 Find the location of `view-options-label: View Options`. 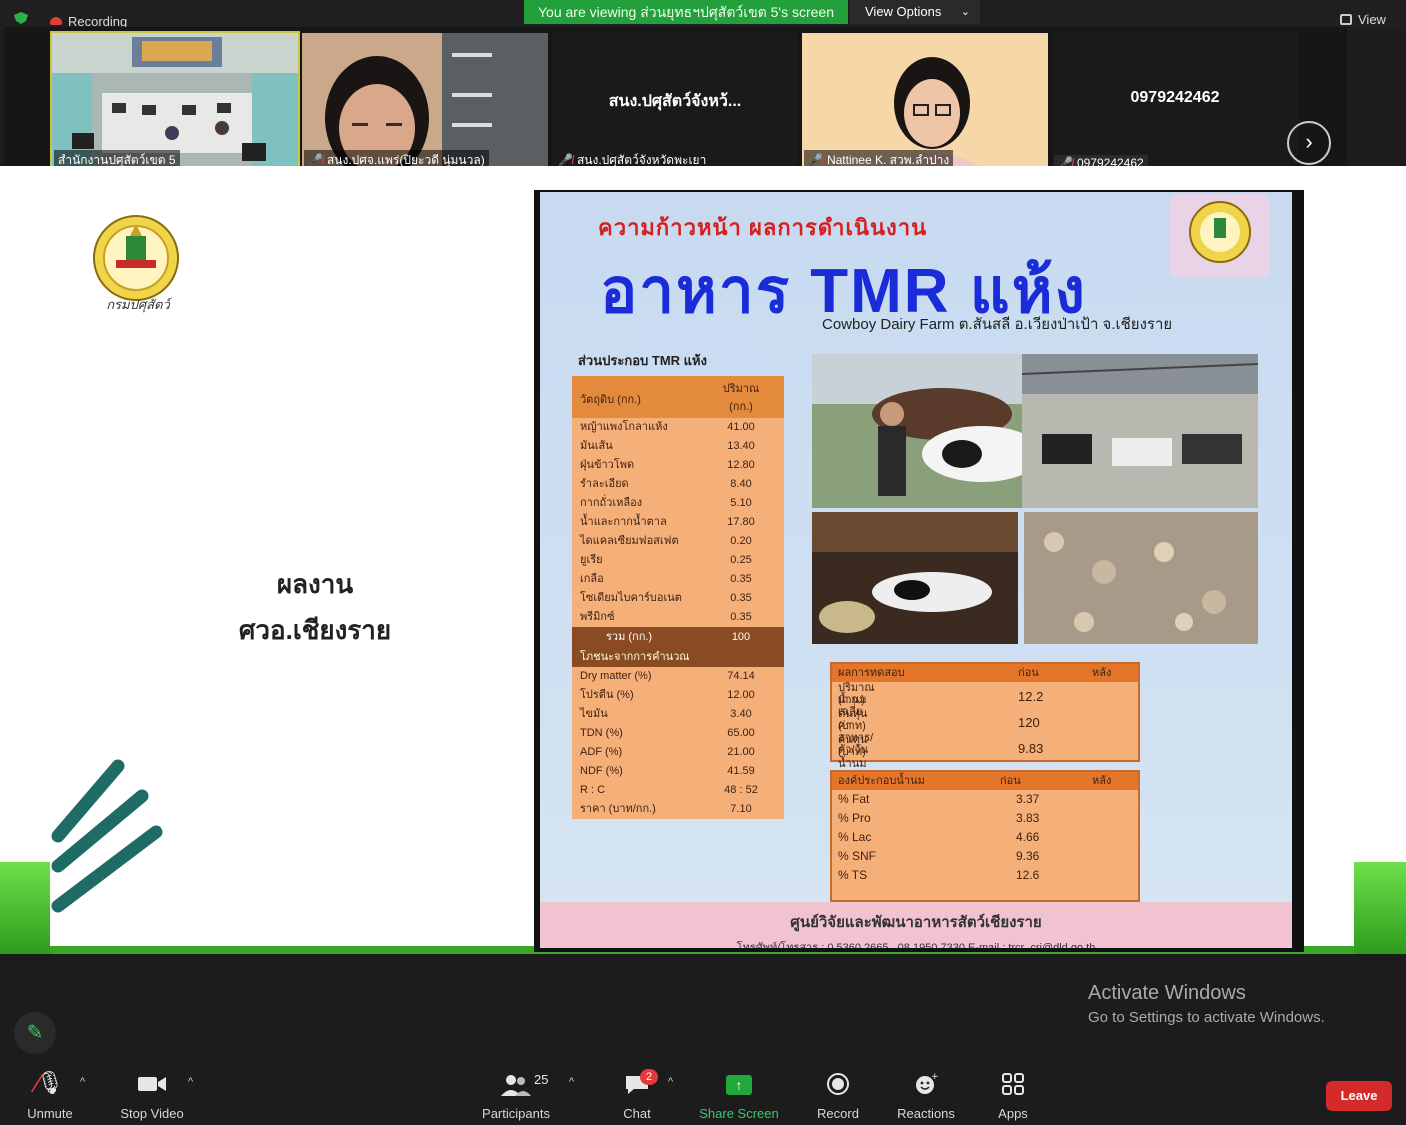

view-options-label: View Options is located at coordinates (903, 11).